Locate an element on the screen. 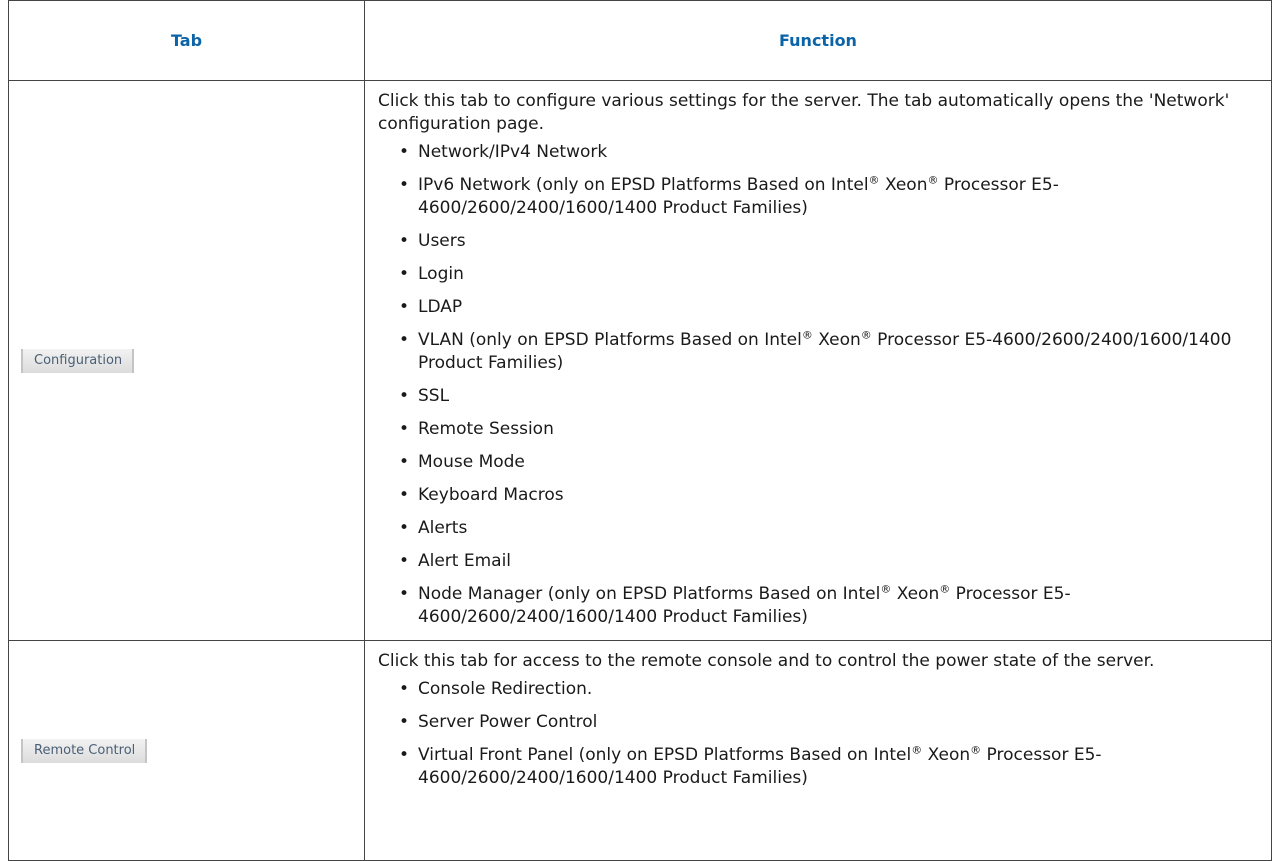 This screenshot has height=861, width=1276. list-item: Alerts is located at coordinates (825, 528).